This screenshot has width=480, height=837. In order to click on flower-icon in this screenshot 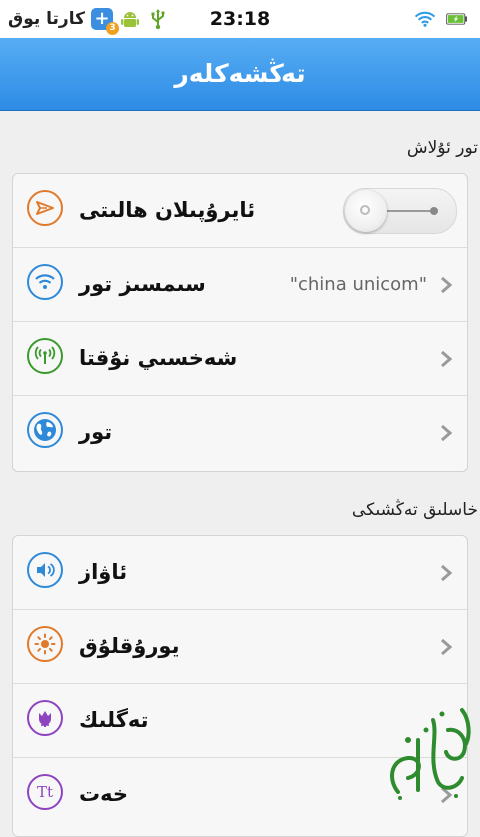, I will do `click(45, 718)`.